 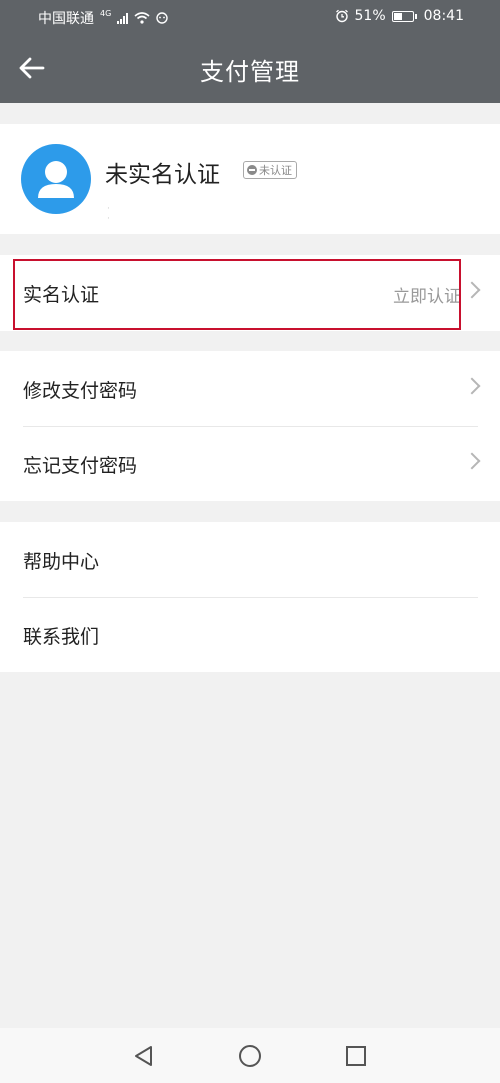 What do you see at coordinates (250, 72) in the screenshot?
I see `page-title: 支付管理` at bounding box center [250, 72].